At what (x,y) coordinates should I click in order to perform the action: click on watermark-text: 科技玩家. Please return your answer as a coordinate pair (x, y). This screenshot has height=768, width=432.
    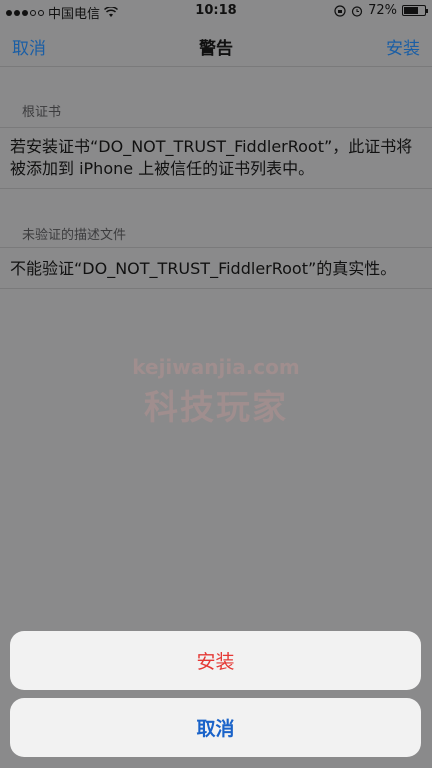
    Looking at the image, I should click on (216, 408).